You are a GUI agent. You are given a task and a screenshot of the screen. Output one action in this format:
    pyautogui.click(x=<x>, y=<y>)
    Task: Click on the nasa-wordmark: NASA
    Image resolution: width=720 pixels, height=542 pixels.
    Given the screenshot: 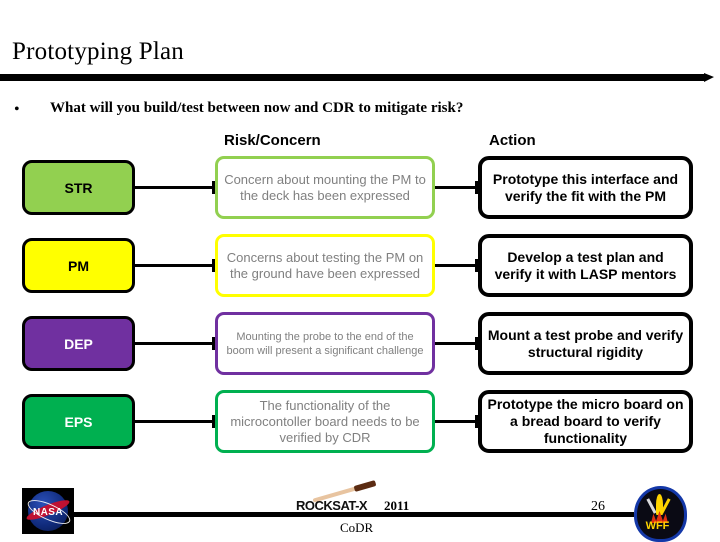 What is the action you would take?
    pyautogui.click(x=48, y=512)
    